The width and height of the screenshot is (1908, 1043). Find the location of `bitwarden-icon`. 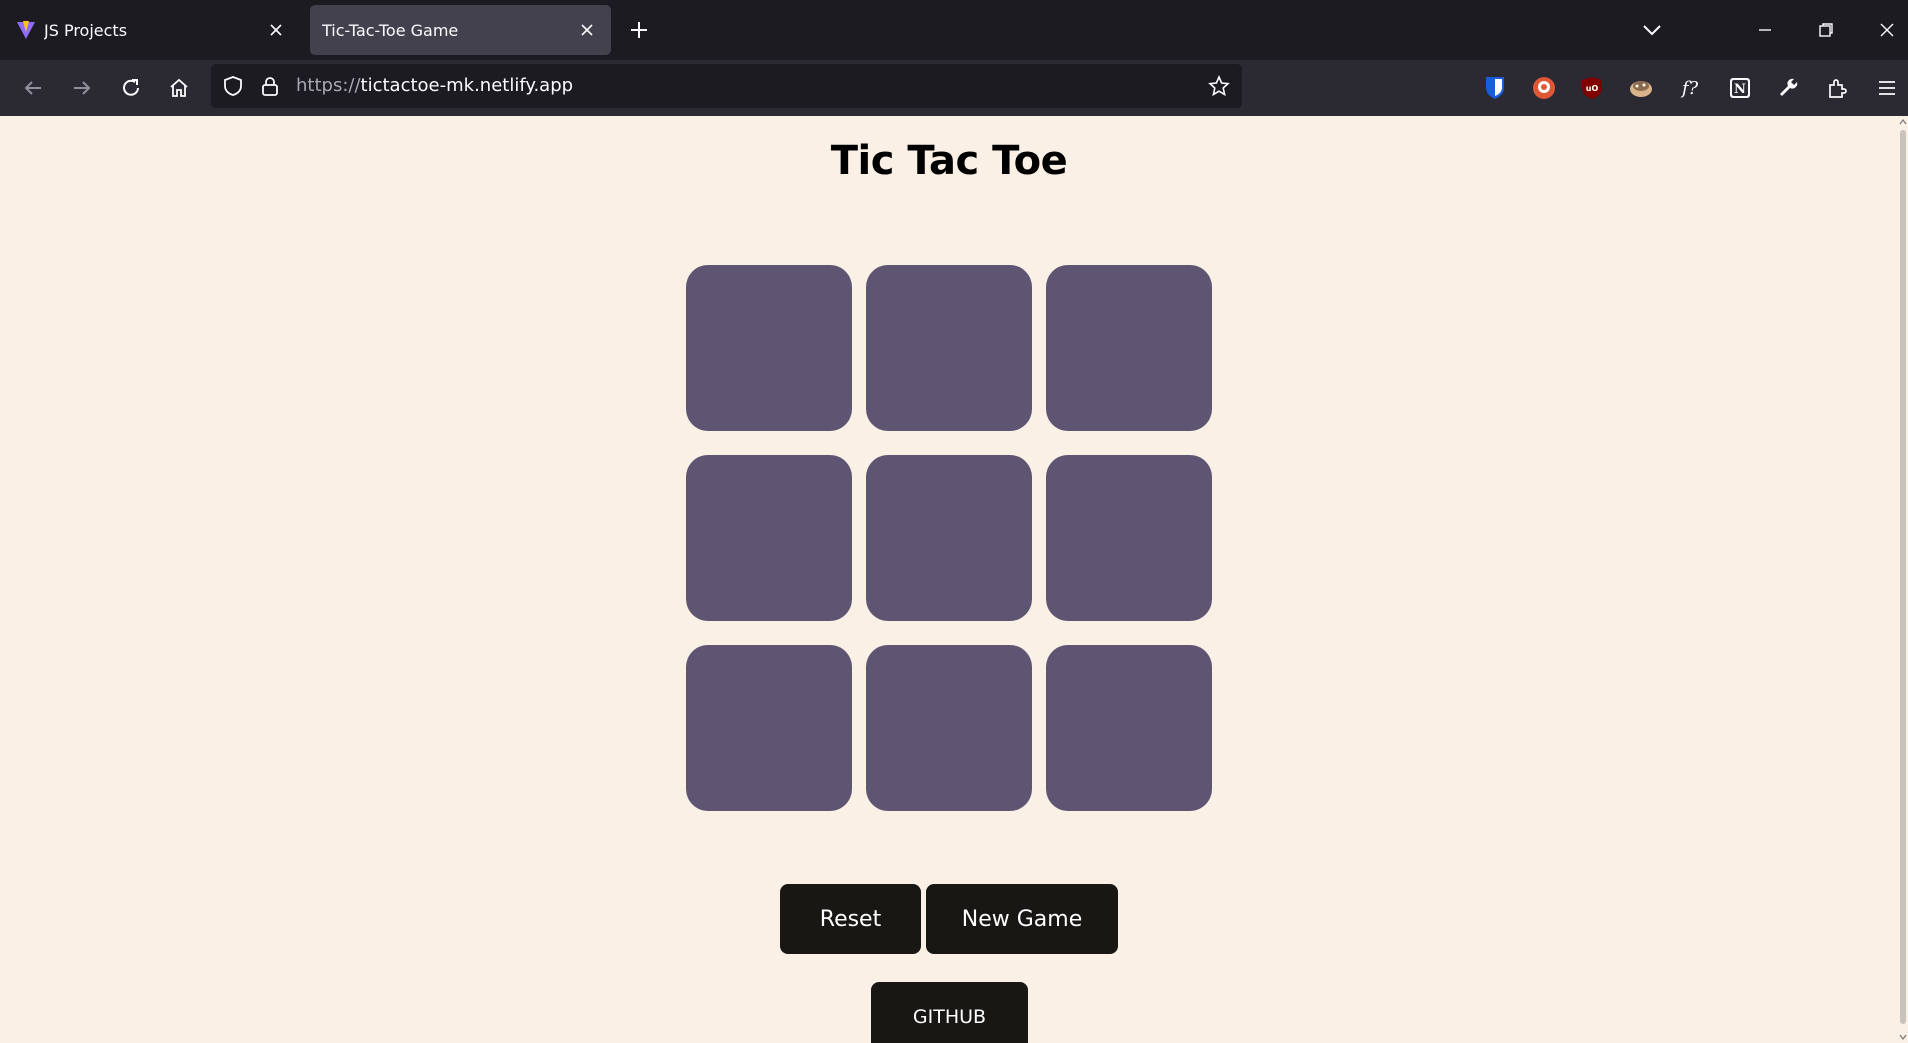

bitwarden-icon is located at coordinates (1495, 88).